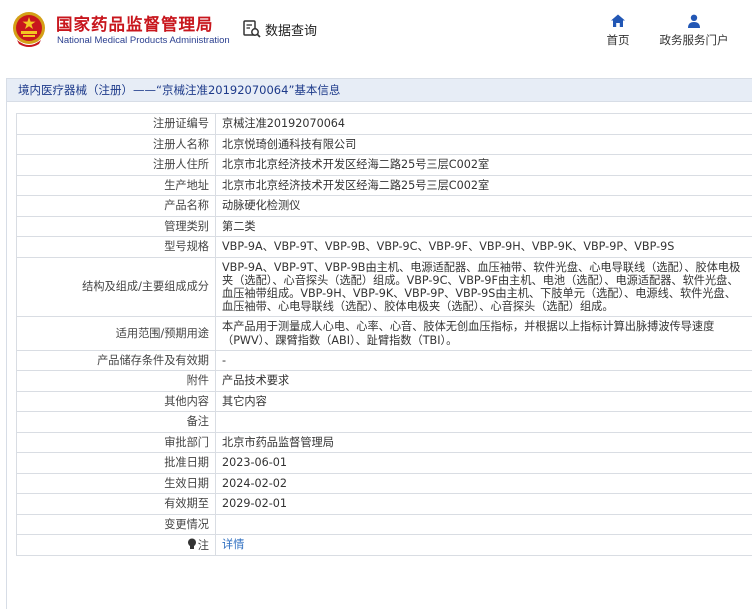  I want to click on info-value: 产品技术要求, so click(483, 381).